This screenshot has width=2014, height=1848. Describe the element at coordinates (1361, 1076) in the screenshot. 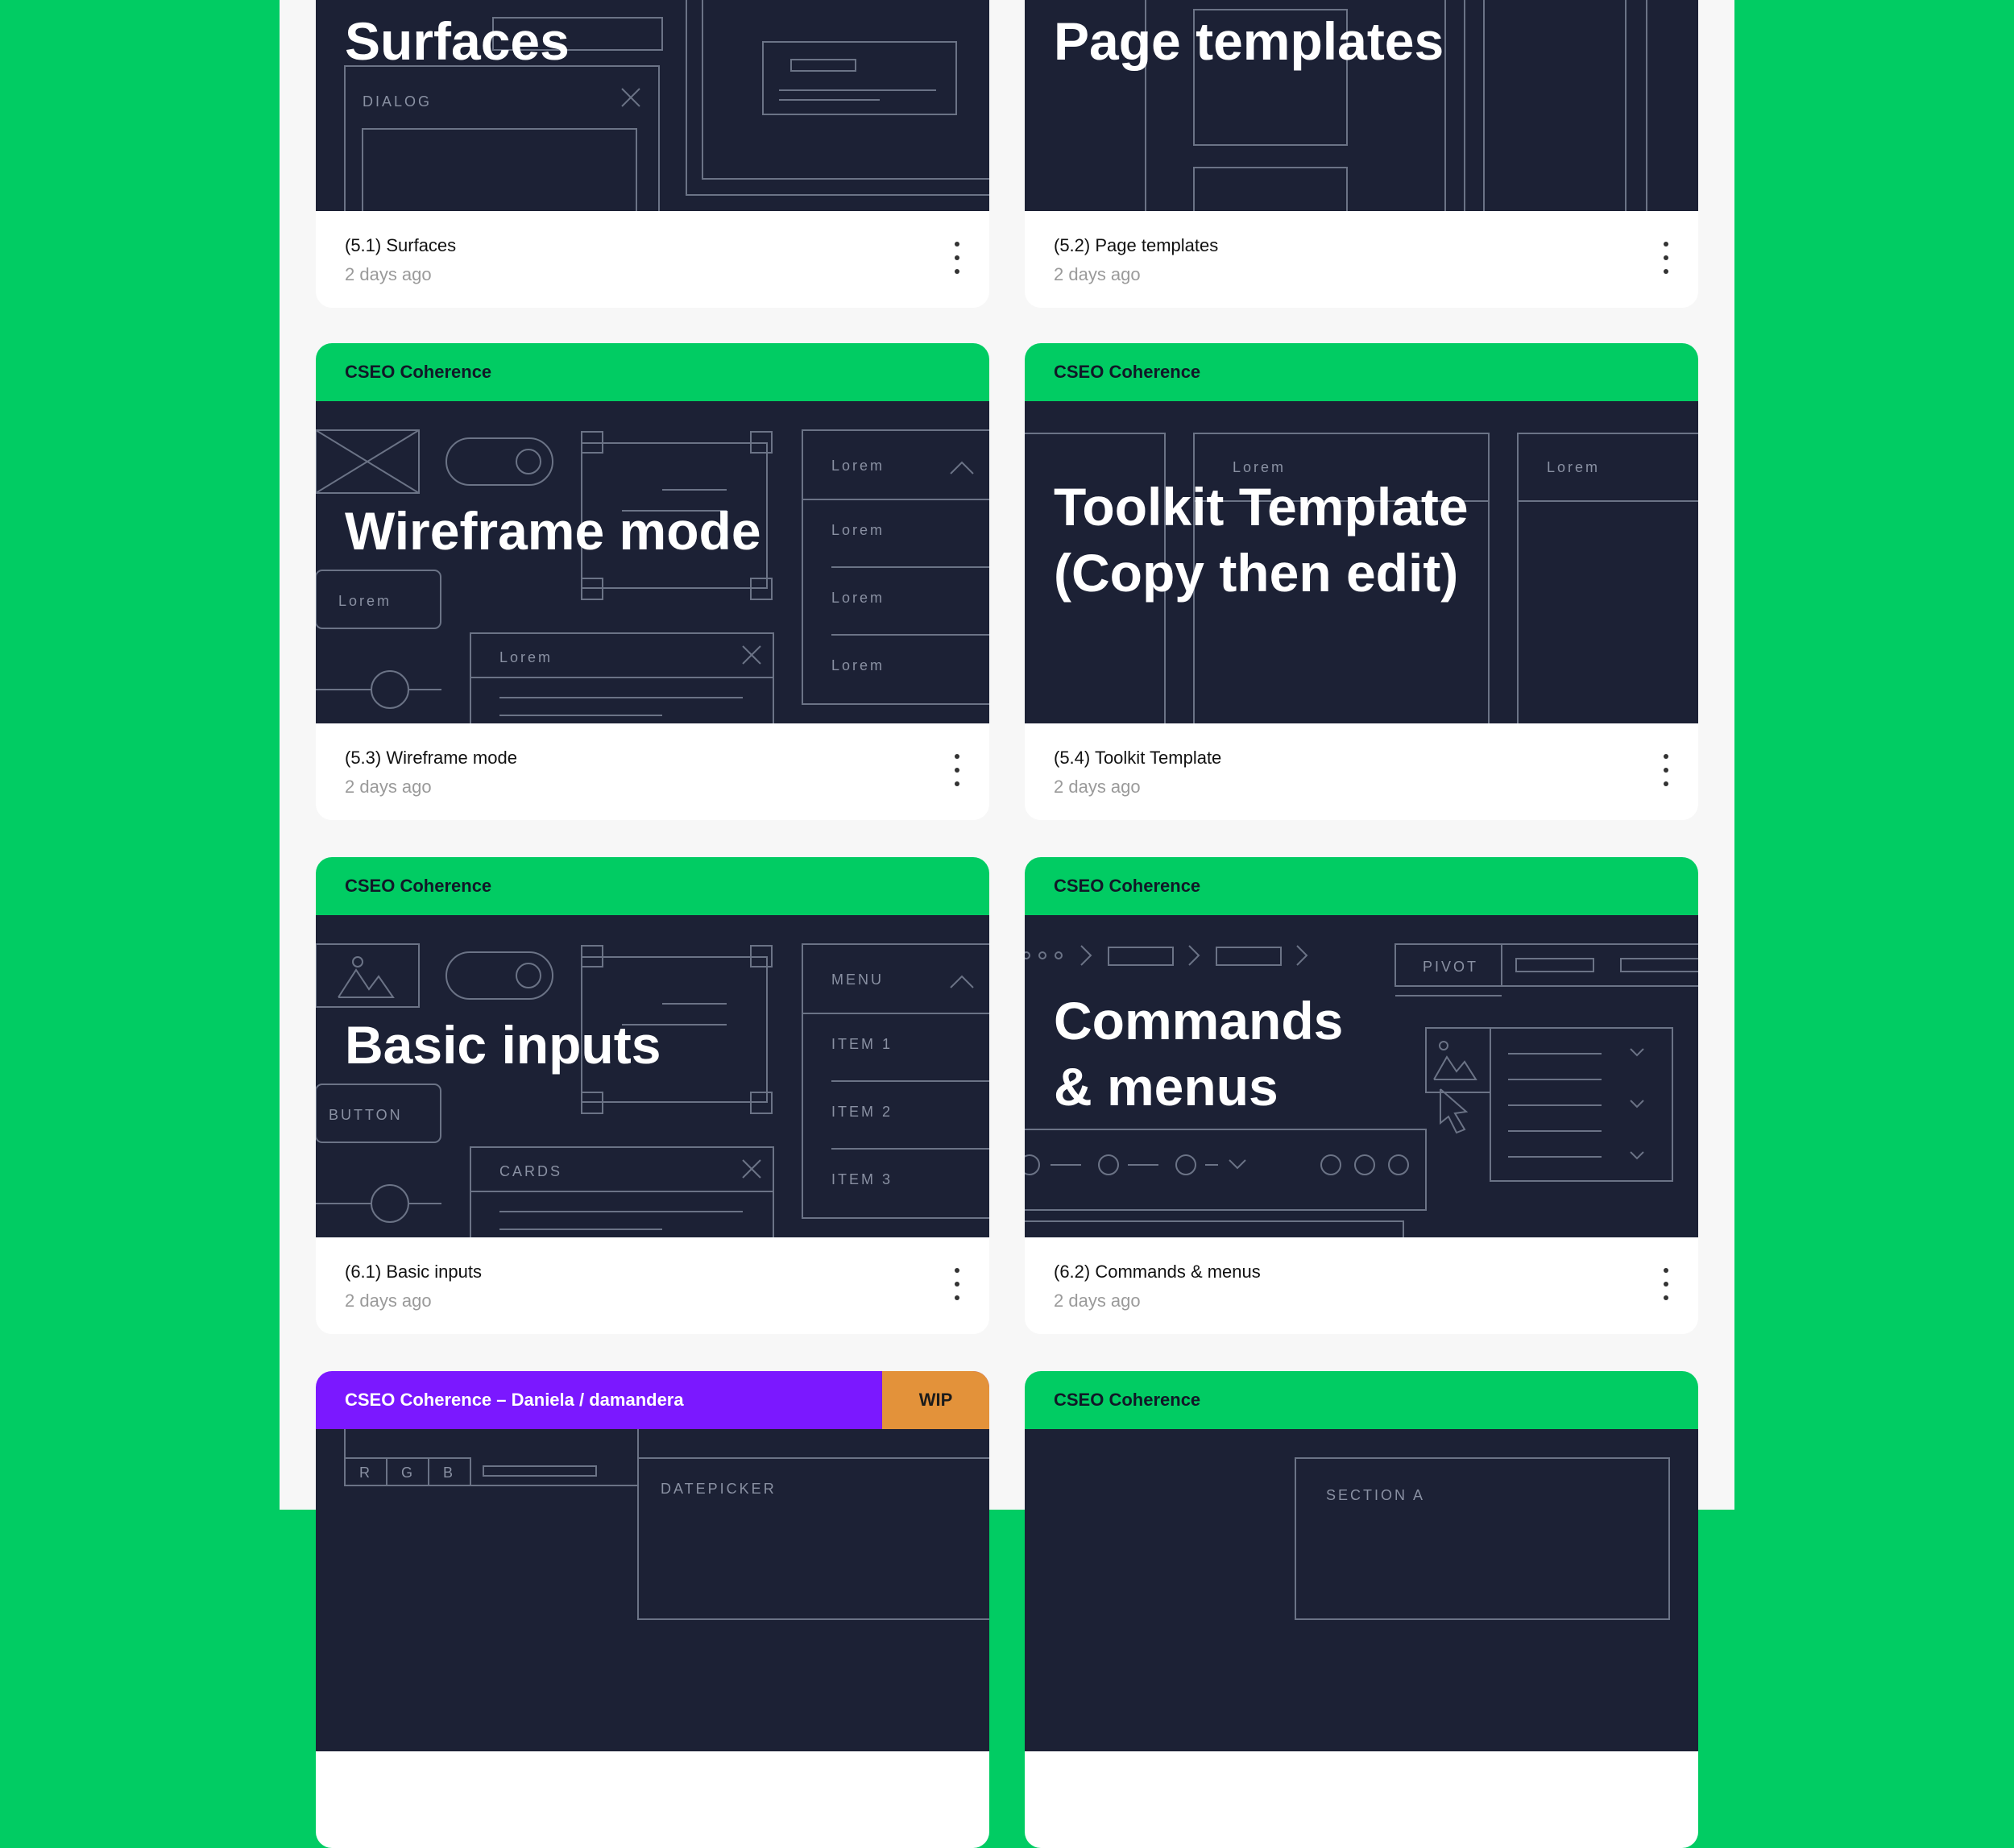

I see `card-thumbnail: PIVOT Commands & menus` at that location.